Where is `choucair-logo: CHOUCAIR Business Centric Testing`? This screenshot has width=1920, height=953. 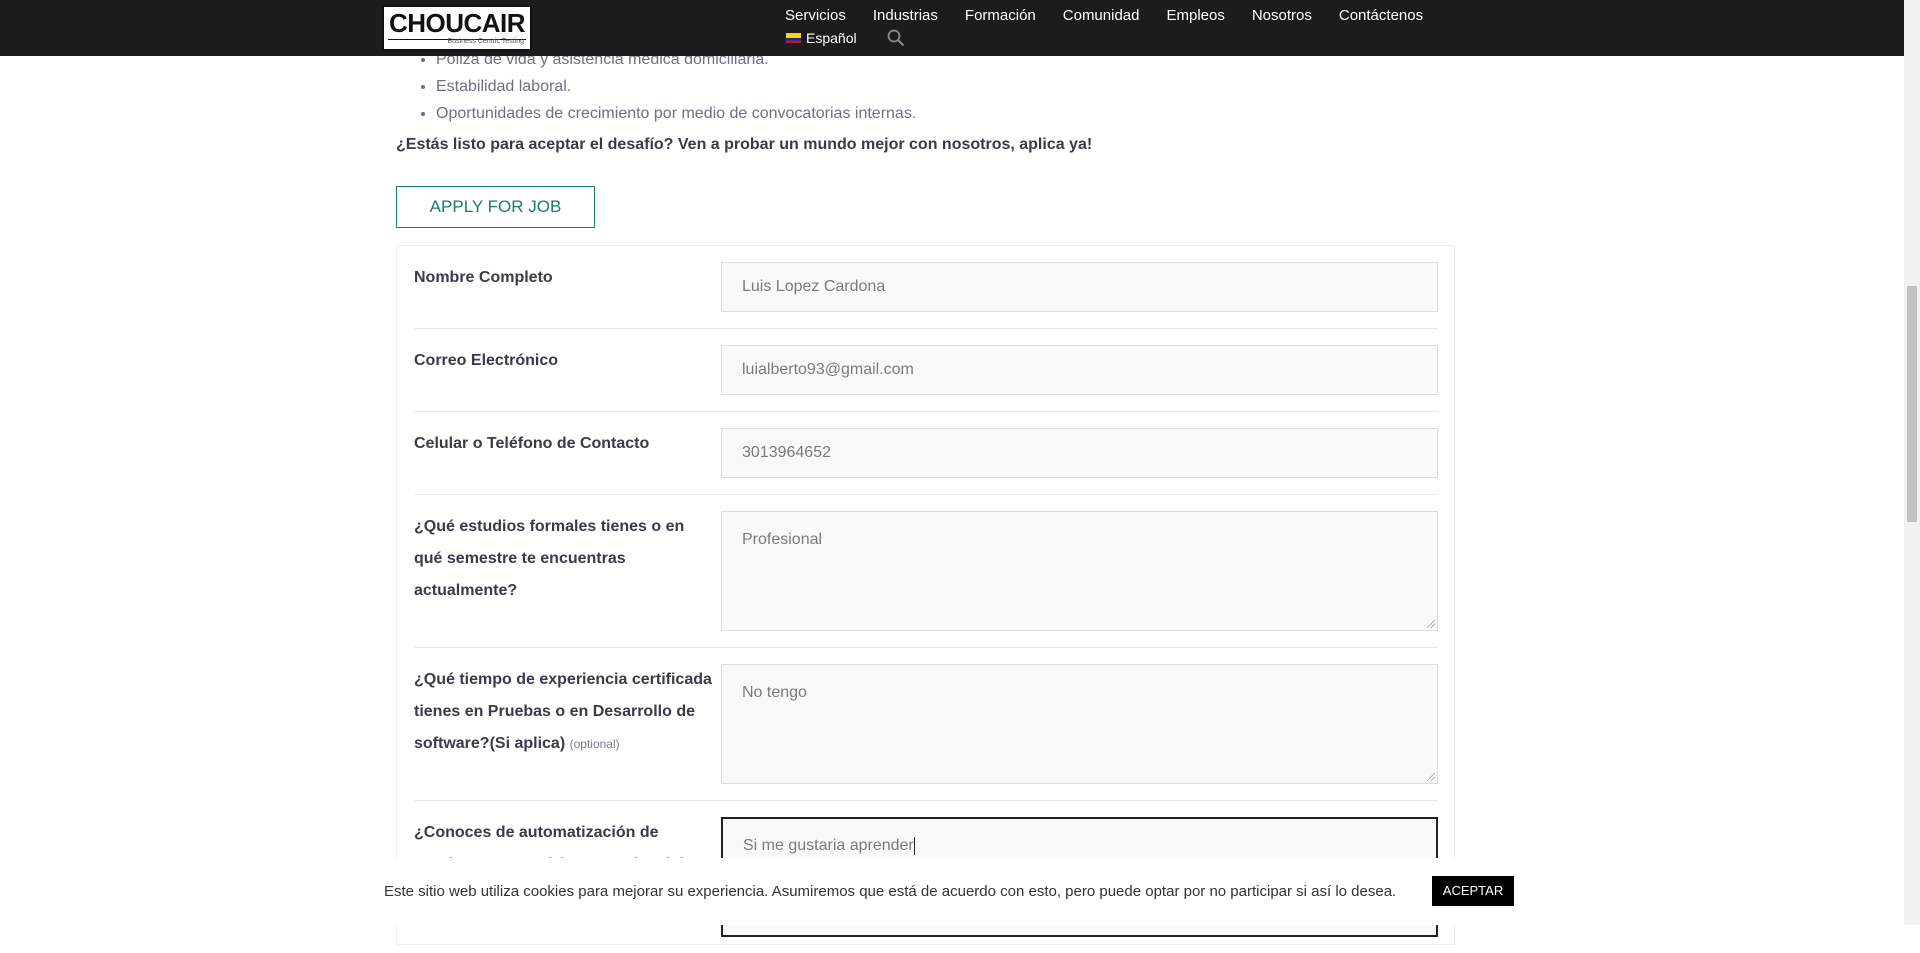 choucair-logo: CHOUCAIR Business Centric Testing is located at coordinates (457, 28).